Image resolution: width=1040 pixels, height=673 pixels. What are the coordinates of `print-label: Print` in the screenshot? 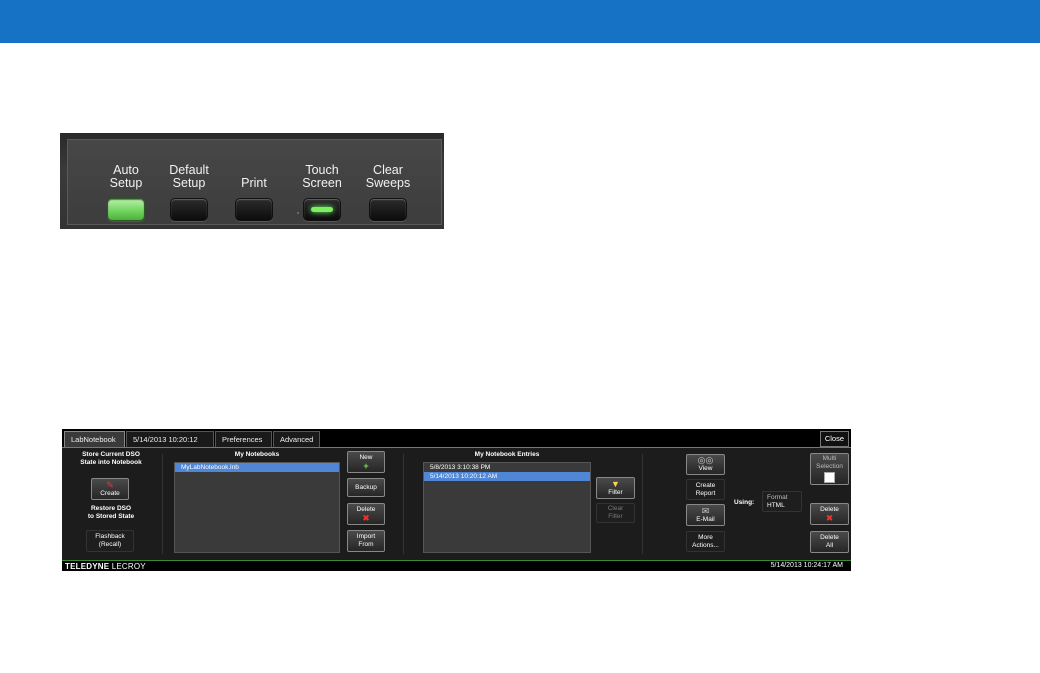 It's located at (254, 183).